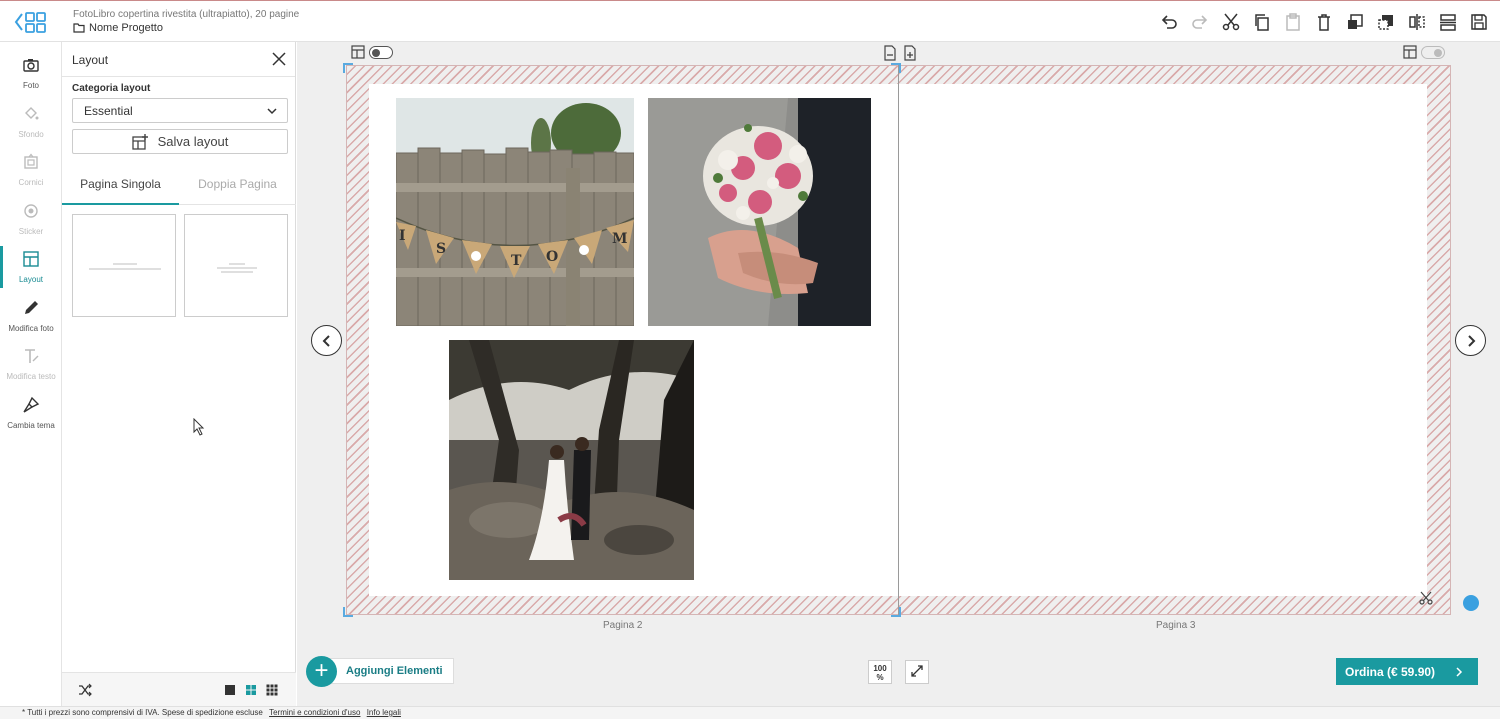  I want to click on delete-icon, so click(1323, 22).